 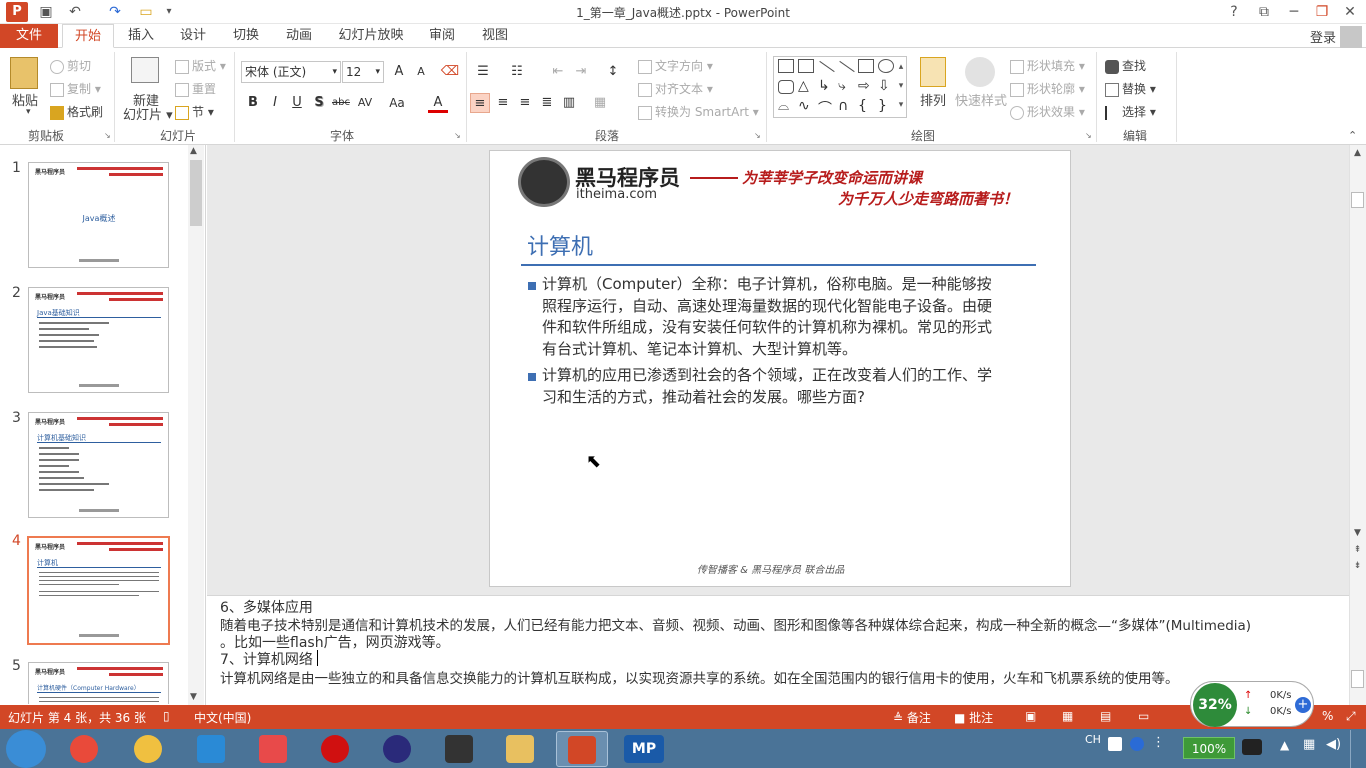 What do you see at coordinates (26, 749) in the screenshot?
I see `start-button` at bounding box center [26, 749].